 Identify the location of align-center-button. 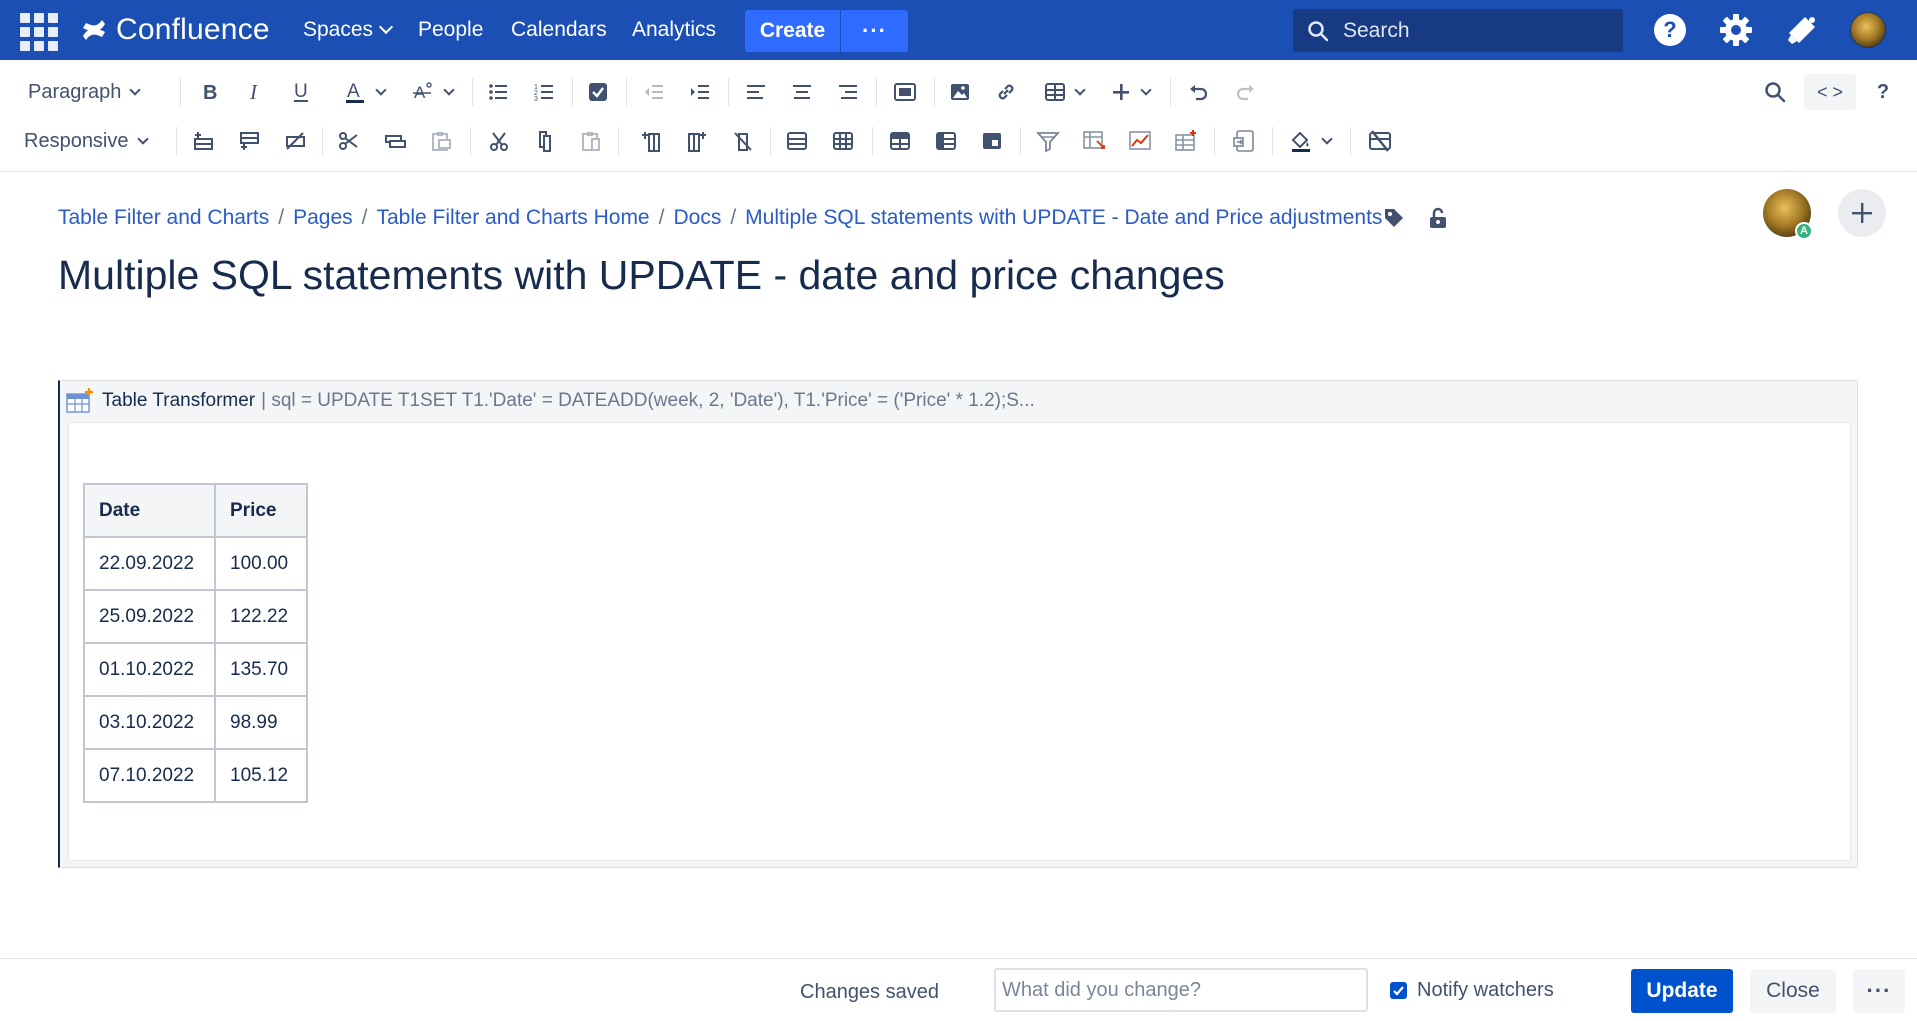
(802, 92).